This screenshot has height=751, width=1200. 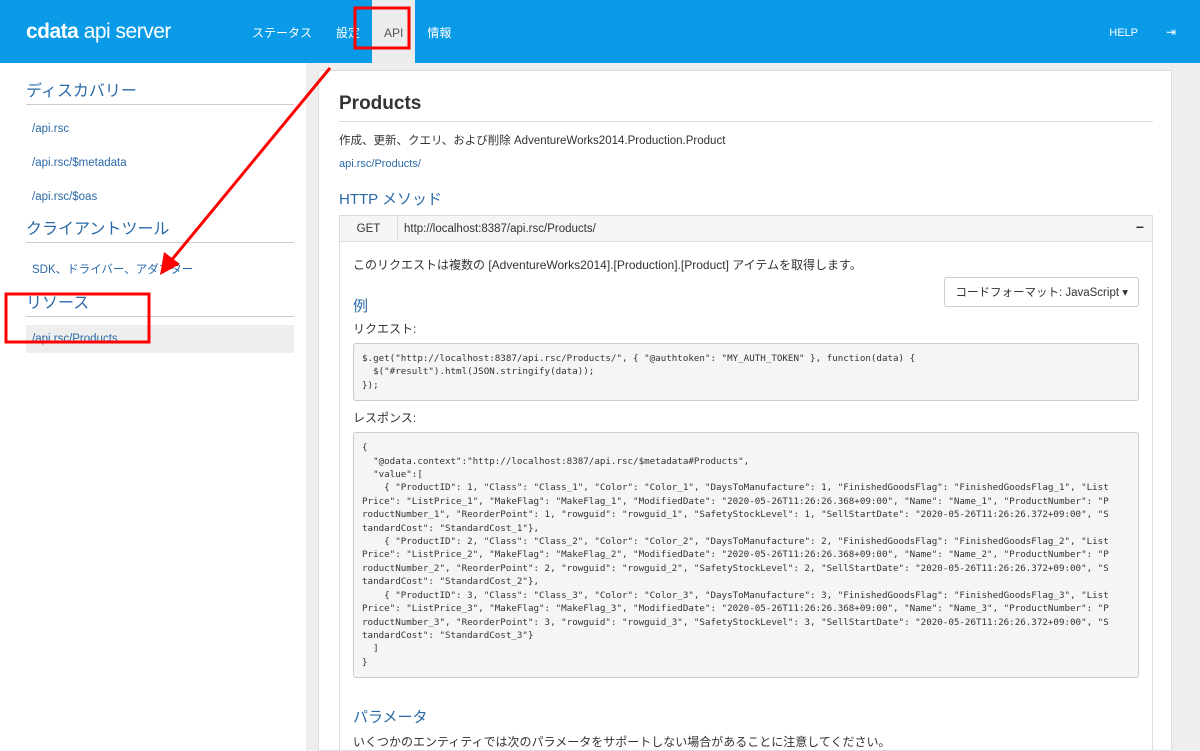 I want to click on sidebar-item-metadata: /api.rsc/$metadata, so click(x=160, y=163).